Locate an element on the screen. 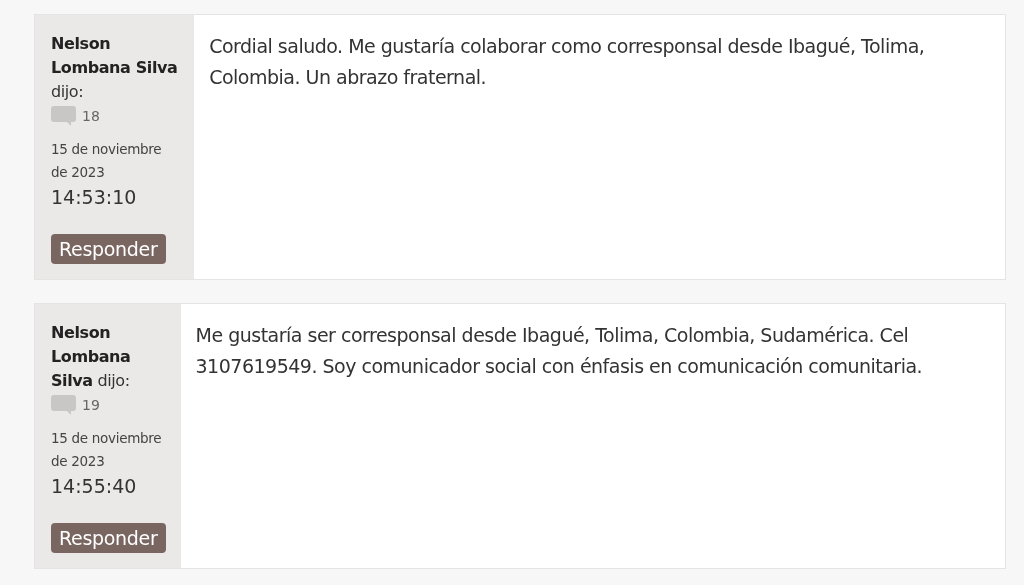  comment-count: 18 is located at coordinates (91, 116).